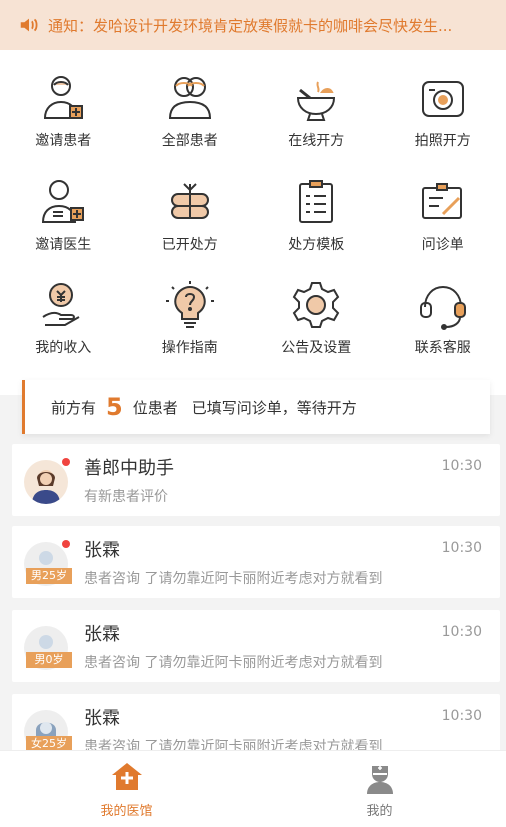 This screenshot has width=506, height=827. Describe the element at coordinates (256, 722) in the screenshot. I see `message-card: 女25岁 张霖 患者咨询 了请勿靠近阿卡丽附近考虑对方就看到 10:30` at that location.